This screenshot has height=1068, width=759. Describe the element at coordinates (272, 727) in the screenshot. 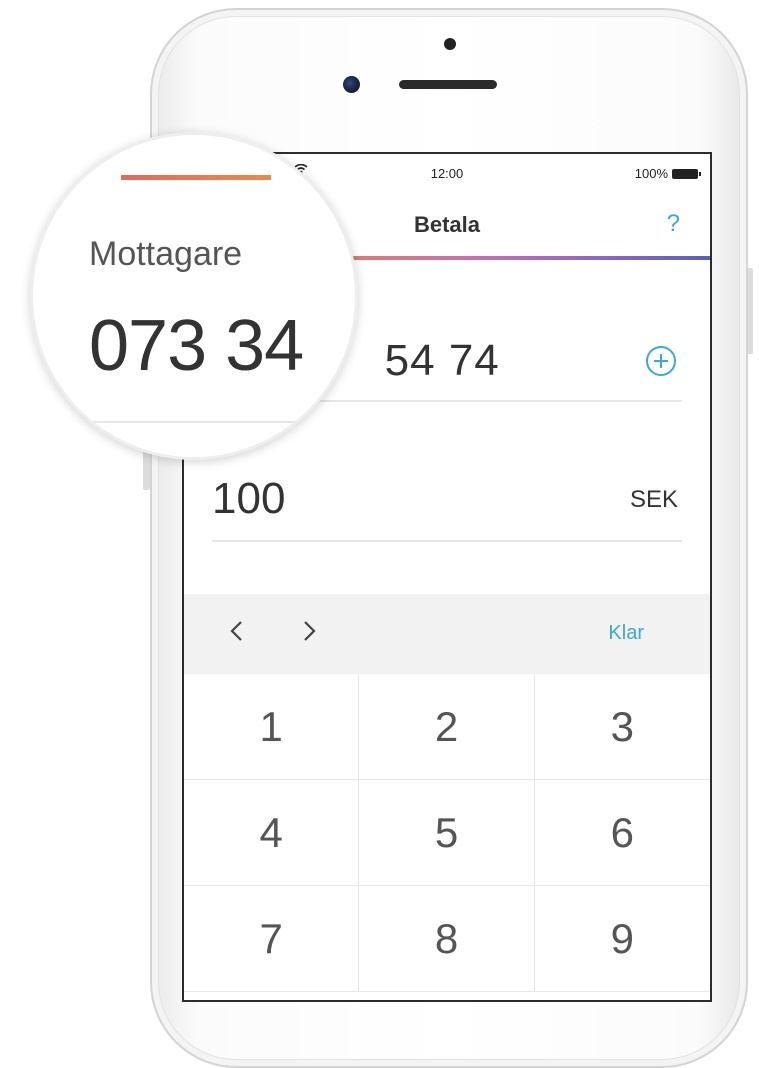

I see `key-1: 1` at that location.